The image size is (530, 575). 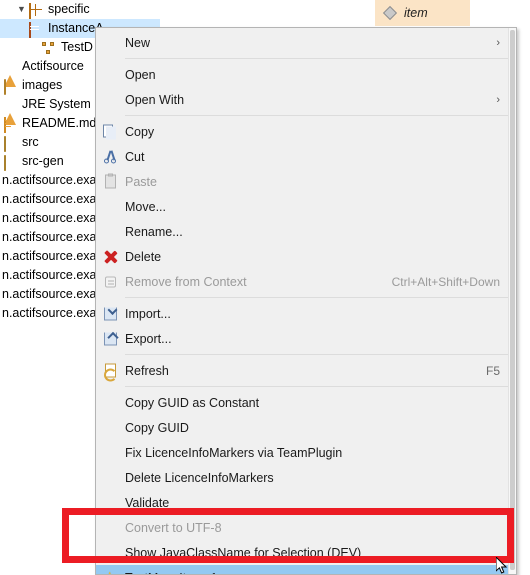 What do you see at coordinates (171, 573) in the screenshot?
I see `menu-item-label: TestMenuItem_1` at bounding box center [171, 573].